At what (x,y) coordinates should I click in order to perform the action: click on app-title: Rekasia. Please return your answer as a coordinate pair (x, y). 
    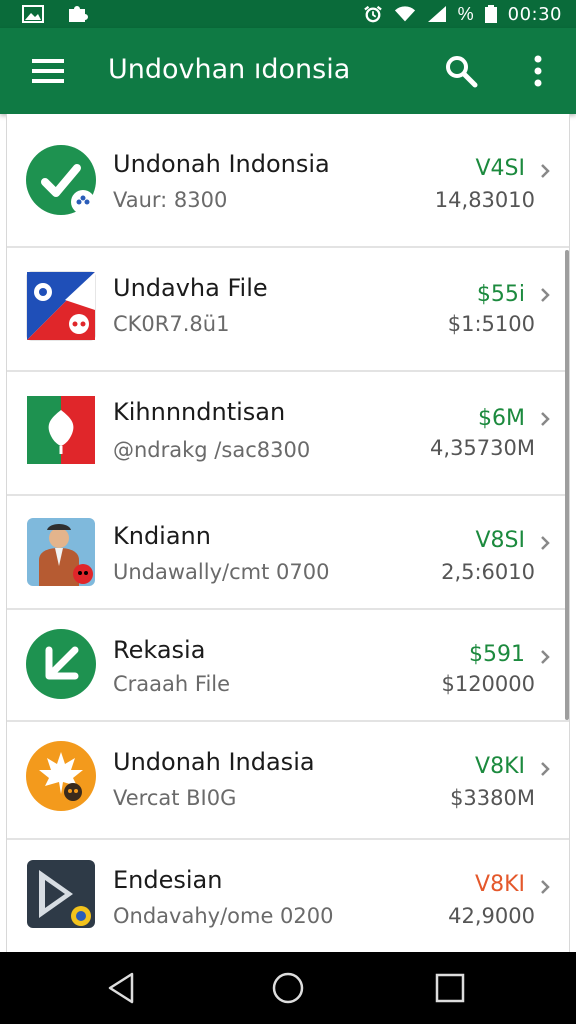
    Looking at the image, I should click on (159, 650).